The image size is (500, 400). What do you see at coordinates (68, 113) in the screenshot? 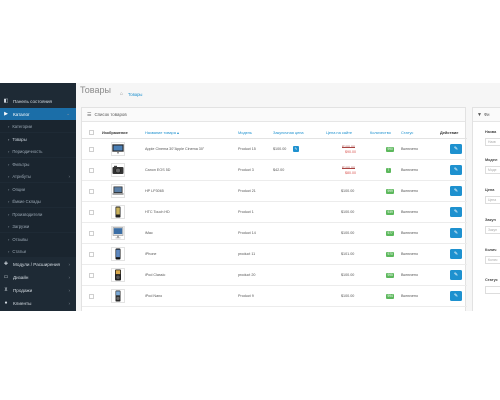
I see `chevron-down-icon: ⌄` at bounding box center [68, 113].